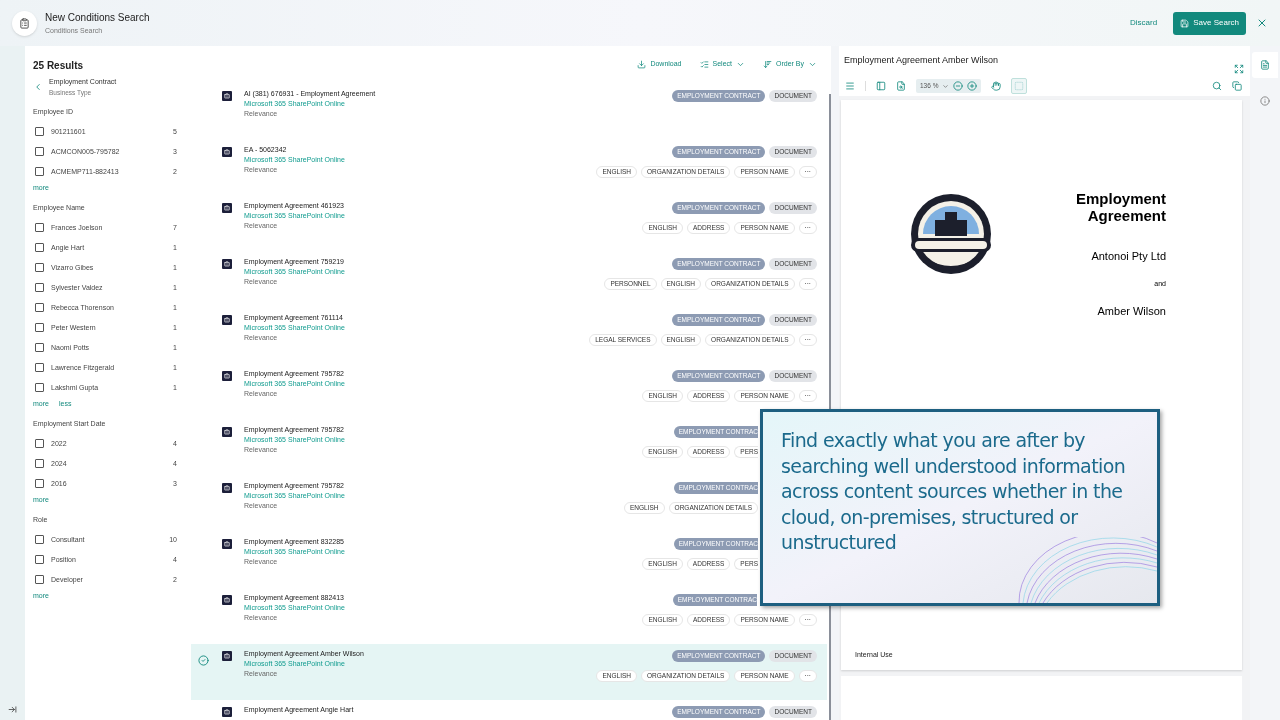 This screenshot has height=720, width=1280. I want to click on callout-text: Find exactly what you are after by searching well understood information across content sources whether in the cloud, on-premises, structured or unstructured, so click(953, 491).